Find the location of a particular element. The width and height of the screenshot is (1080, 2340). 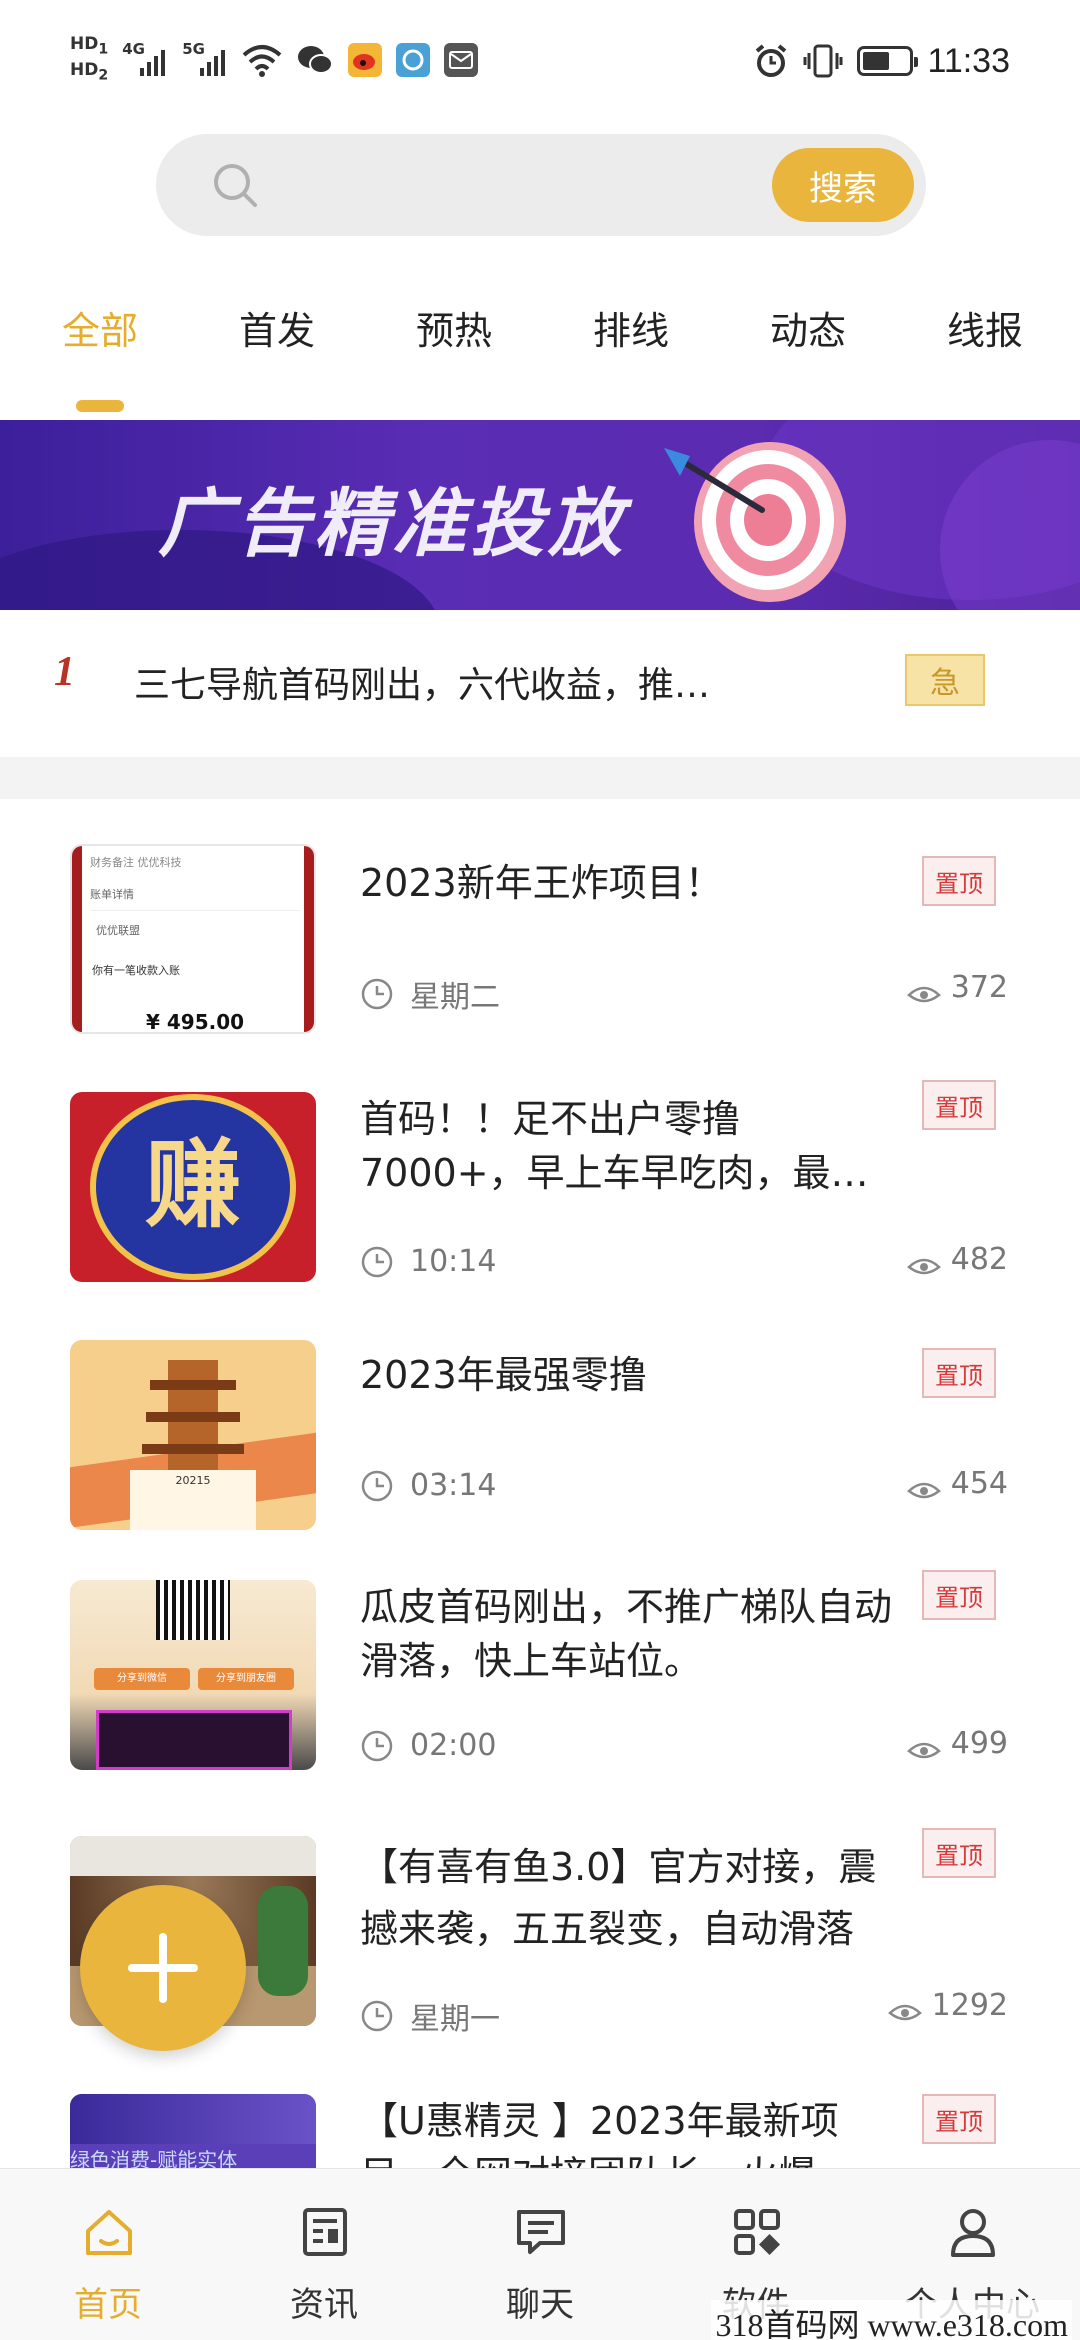

thumb-text: 绿色消费-赋能实体 is located at coordinates (154, 2158).